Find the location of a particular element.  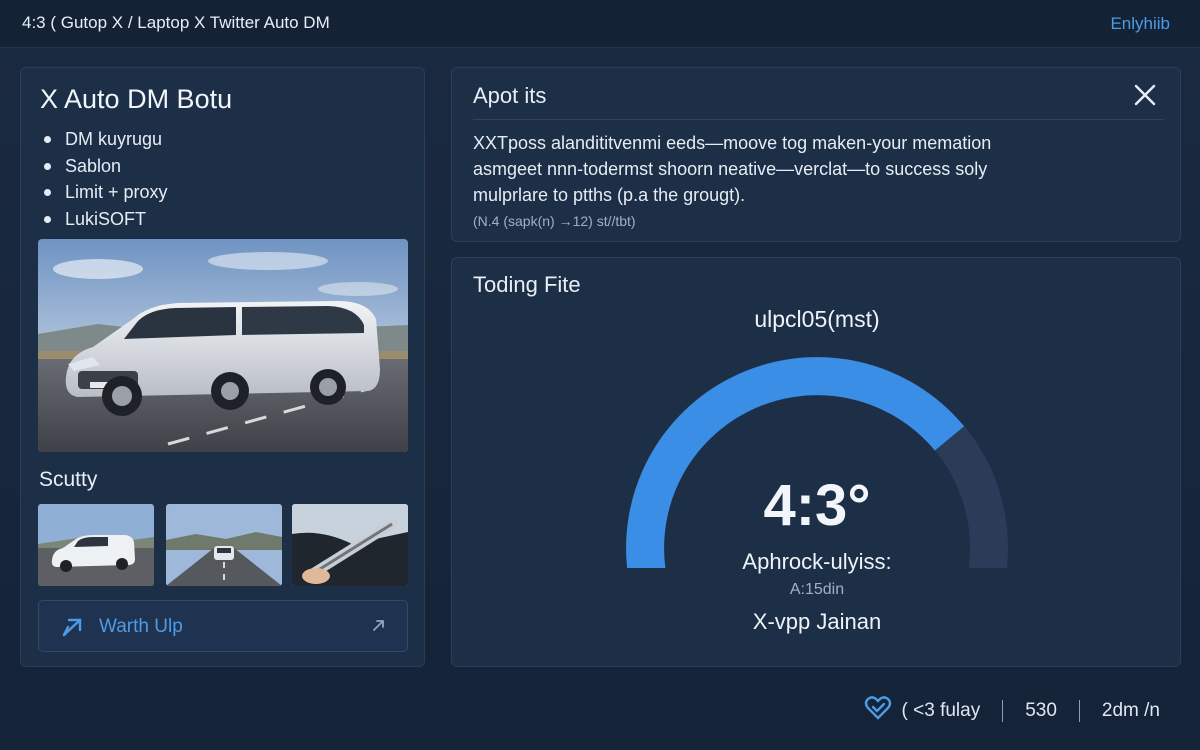

gauge-panel-title: Toding Fite is located at coordinates (527, 284).